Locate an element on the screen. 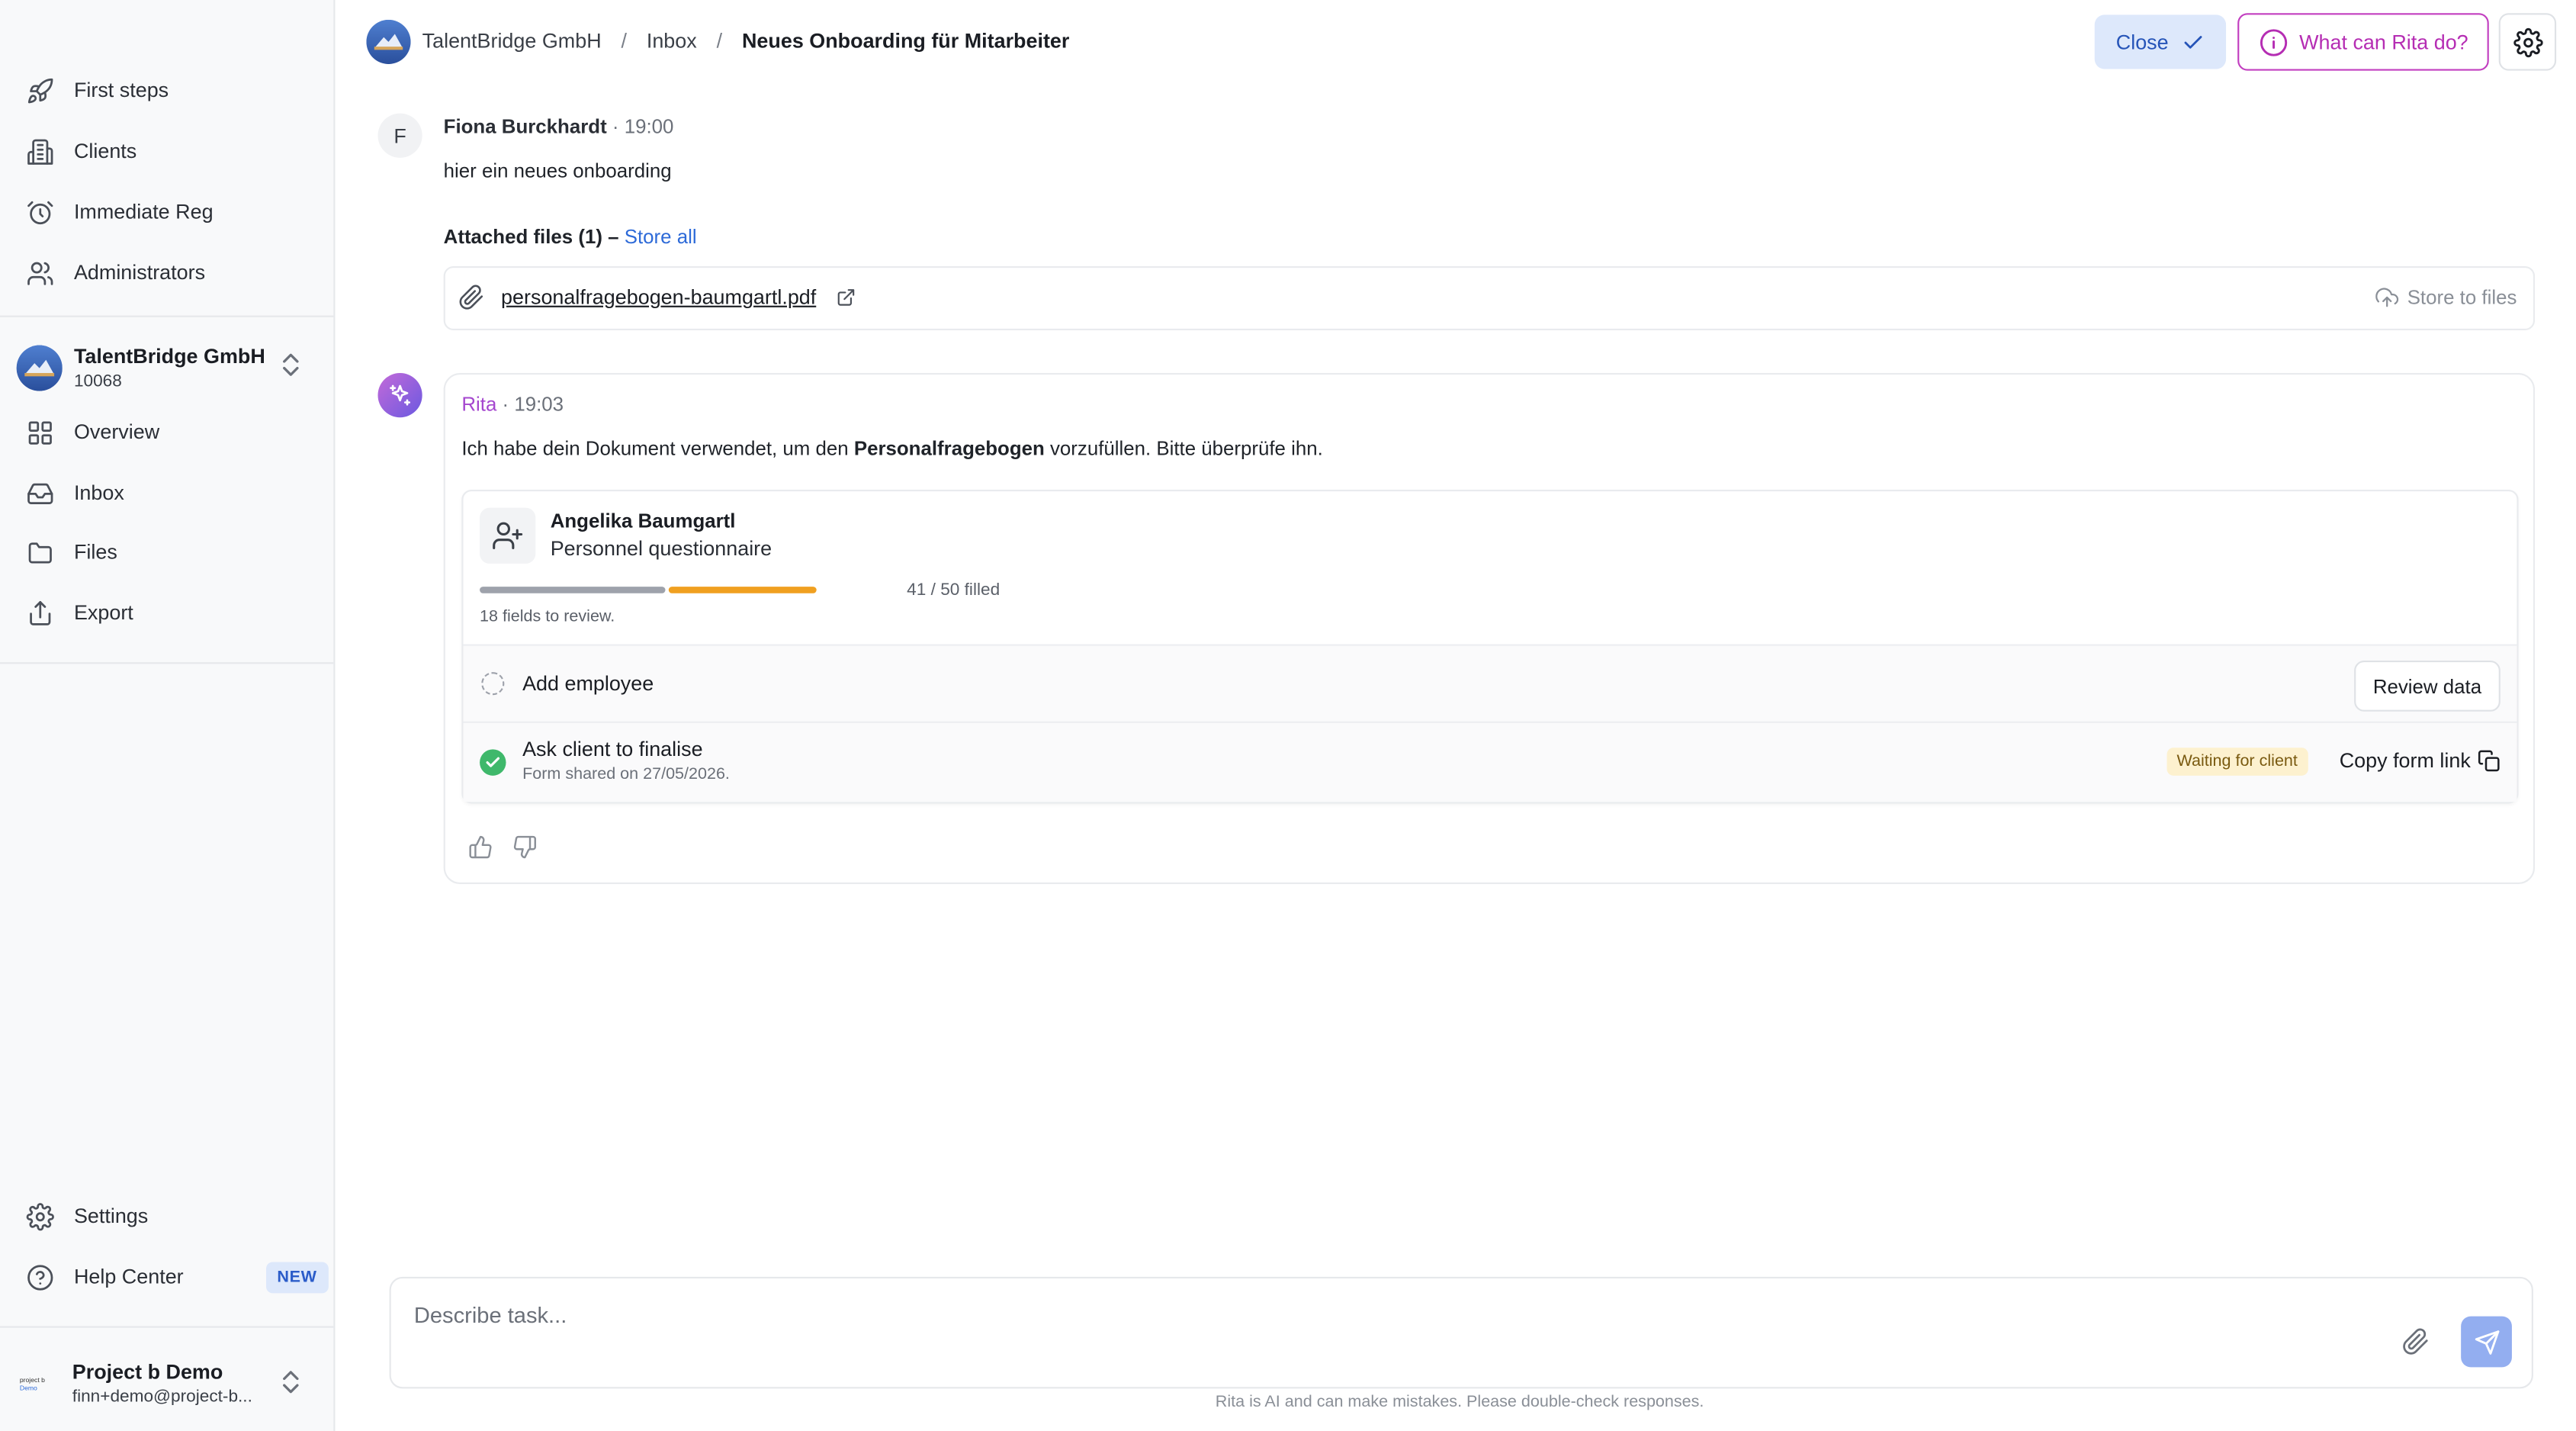 The image size is (2576, 1431). folder-icon is located at coordinates (40, 553).